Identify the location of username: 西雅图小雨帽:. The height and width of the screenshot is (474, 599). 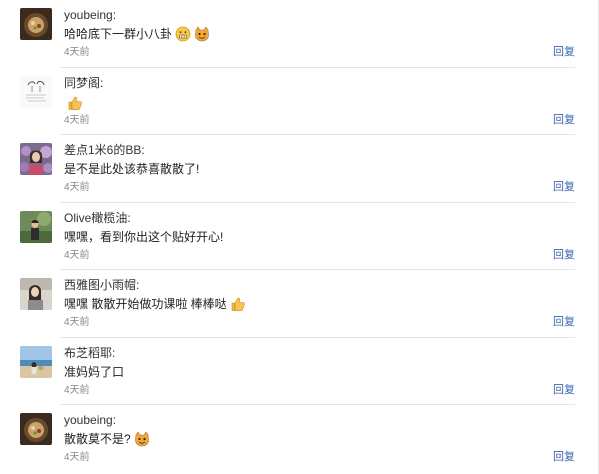
(101, 285).